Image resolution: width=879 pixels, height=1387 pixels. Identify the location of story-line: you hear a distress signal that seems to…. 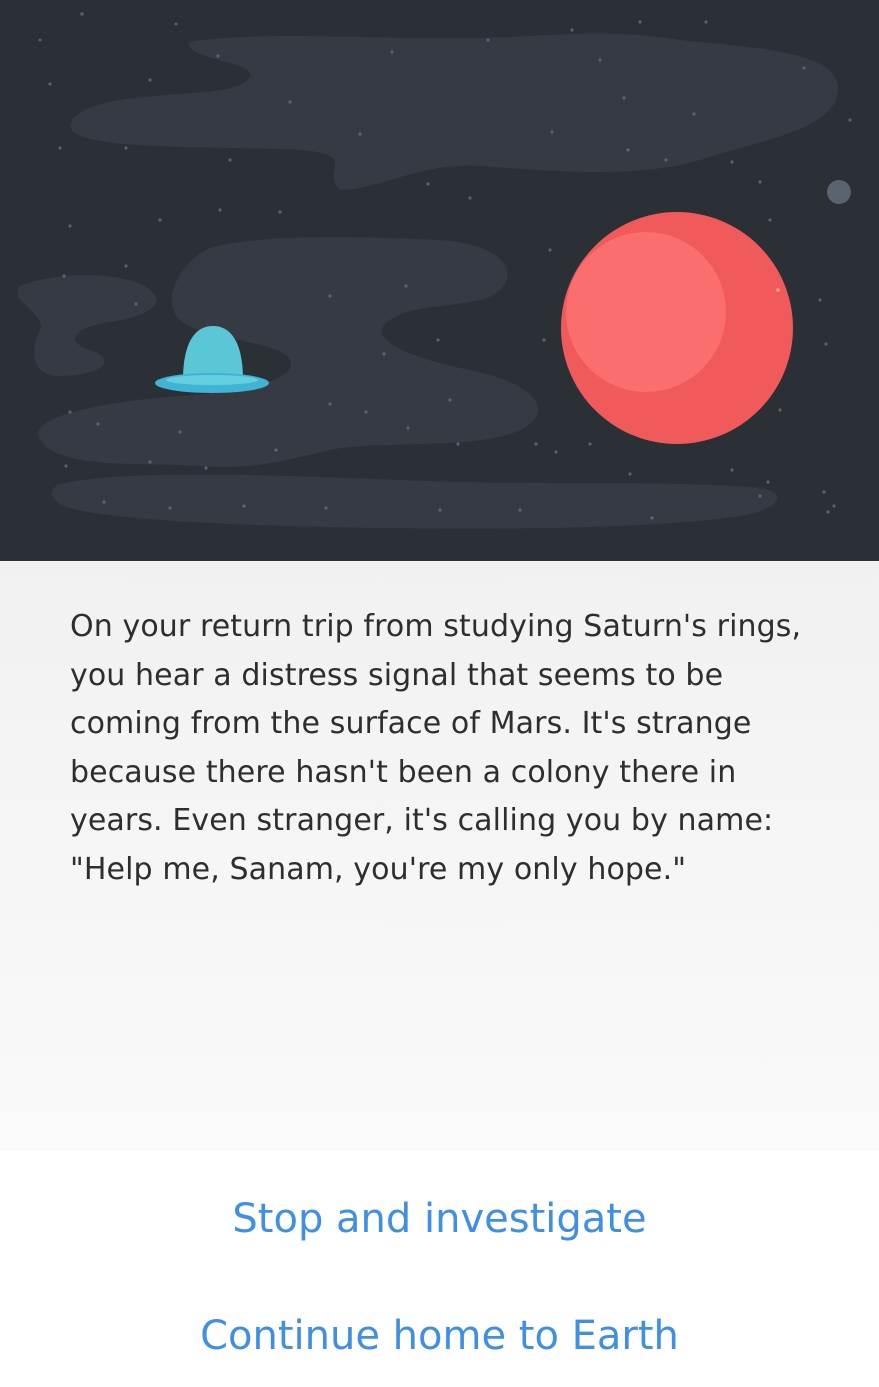
(397, 675).